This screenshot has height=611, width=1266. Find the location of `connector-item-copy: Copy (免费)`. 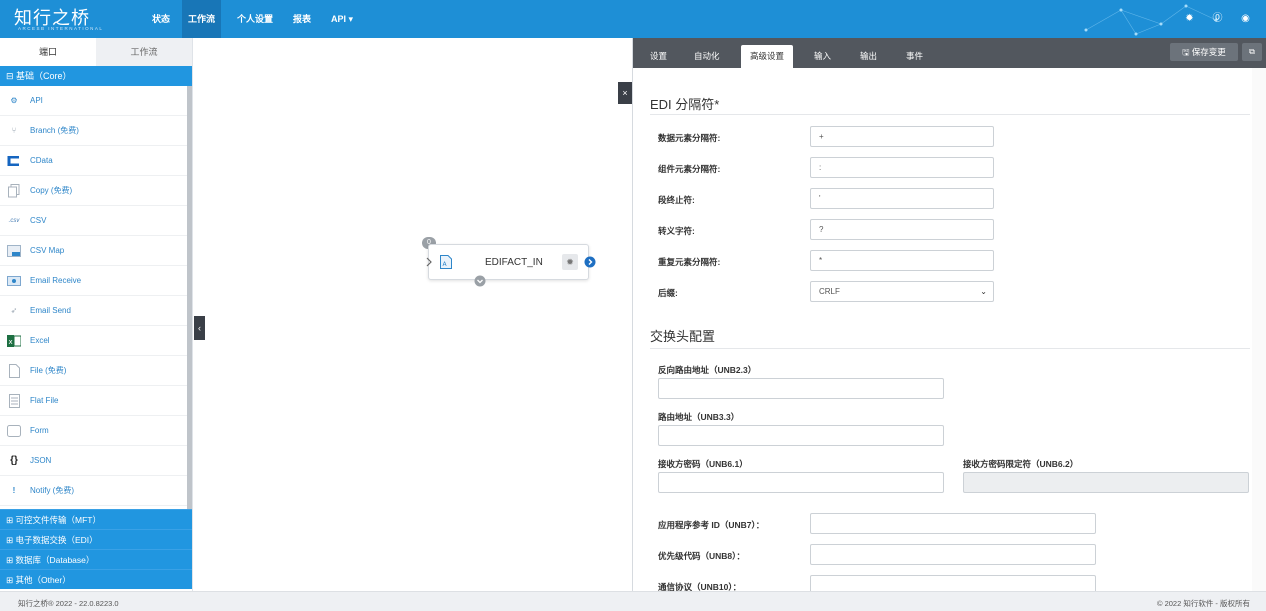

connector-item-copy: Copy (免费) is located at coordinates (93, 191).